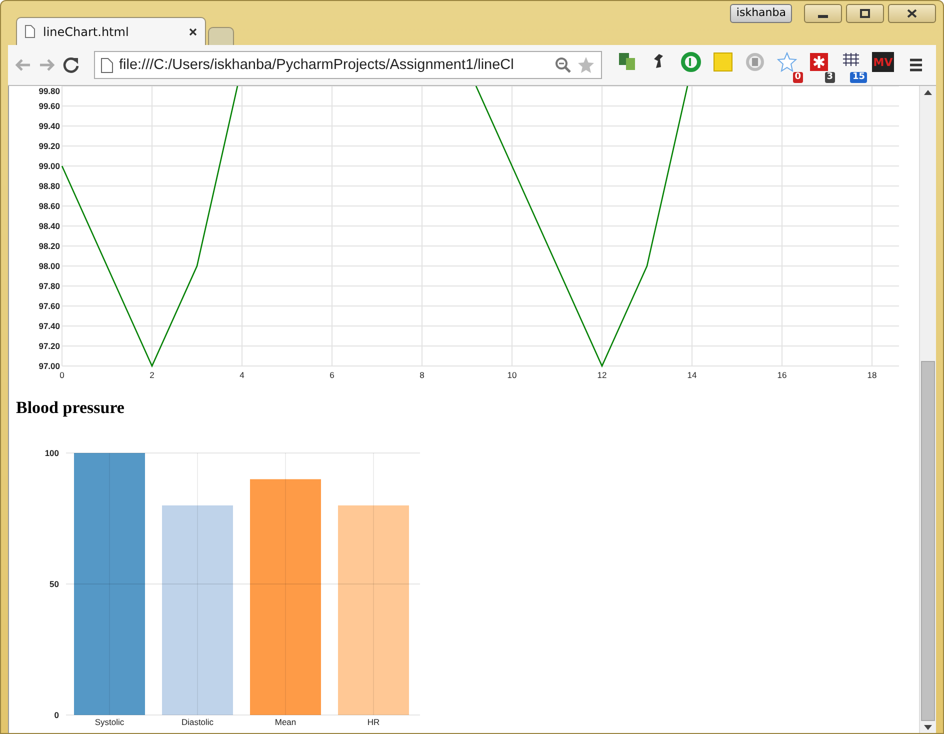 The image size is (944, 734). I want to click on x-tick-label: 12, so click(602, 375).